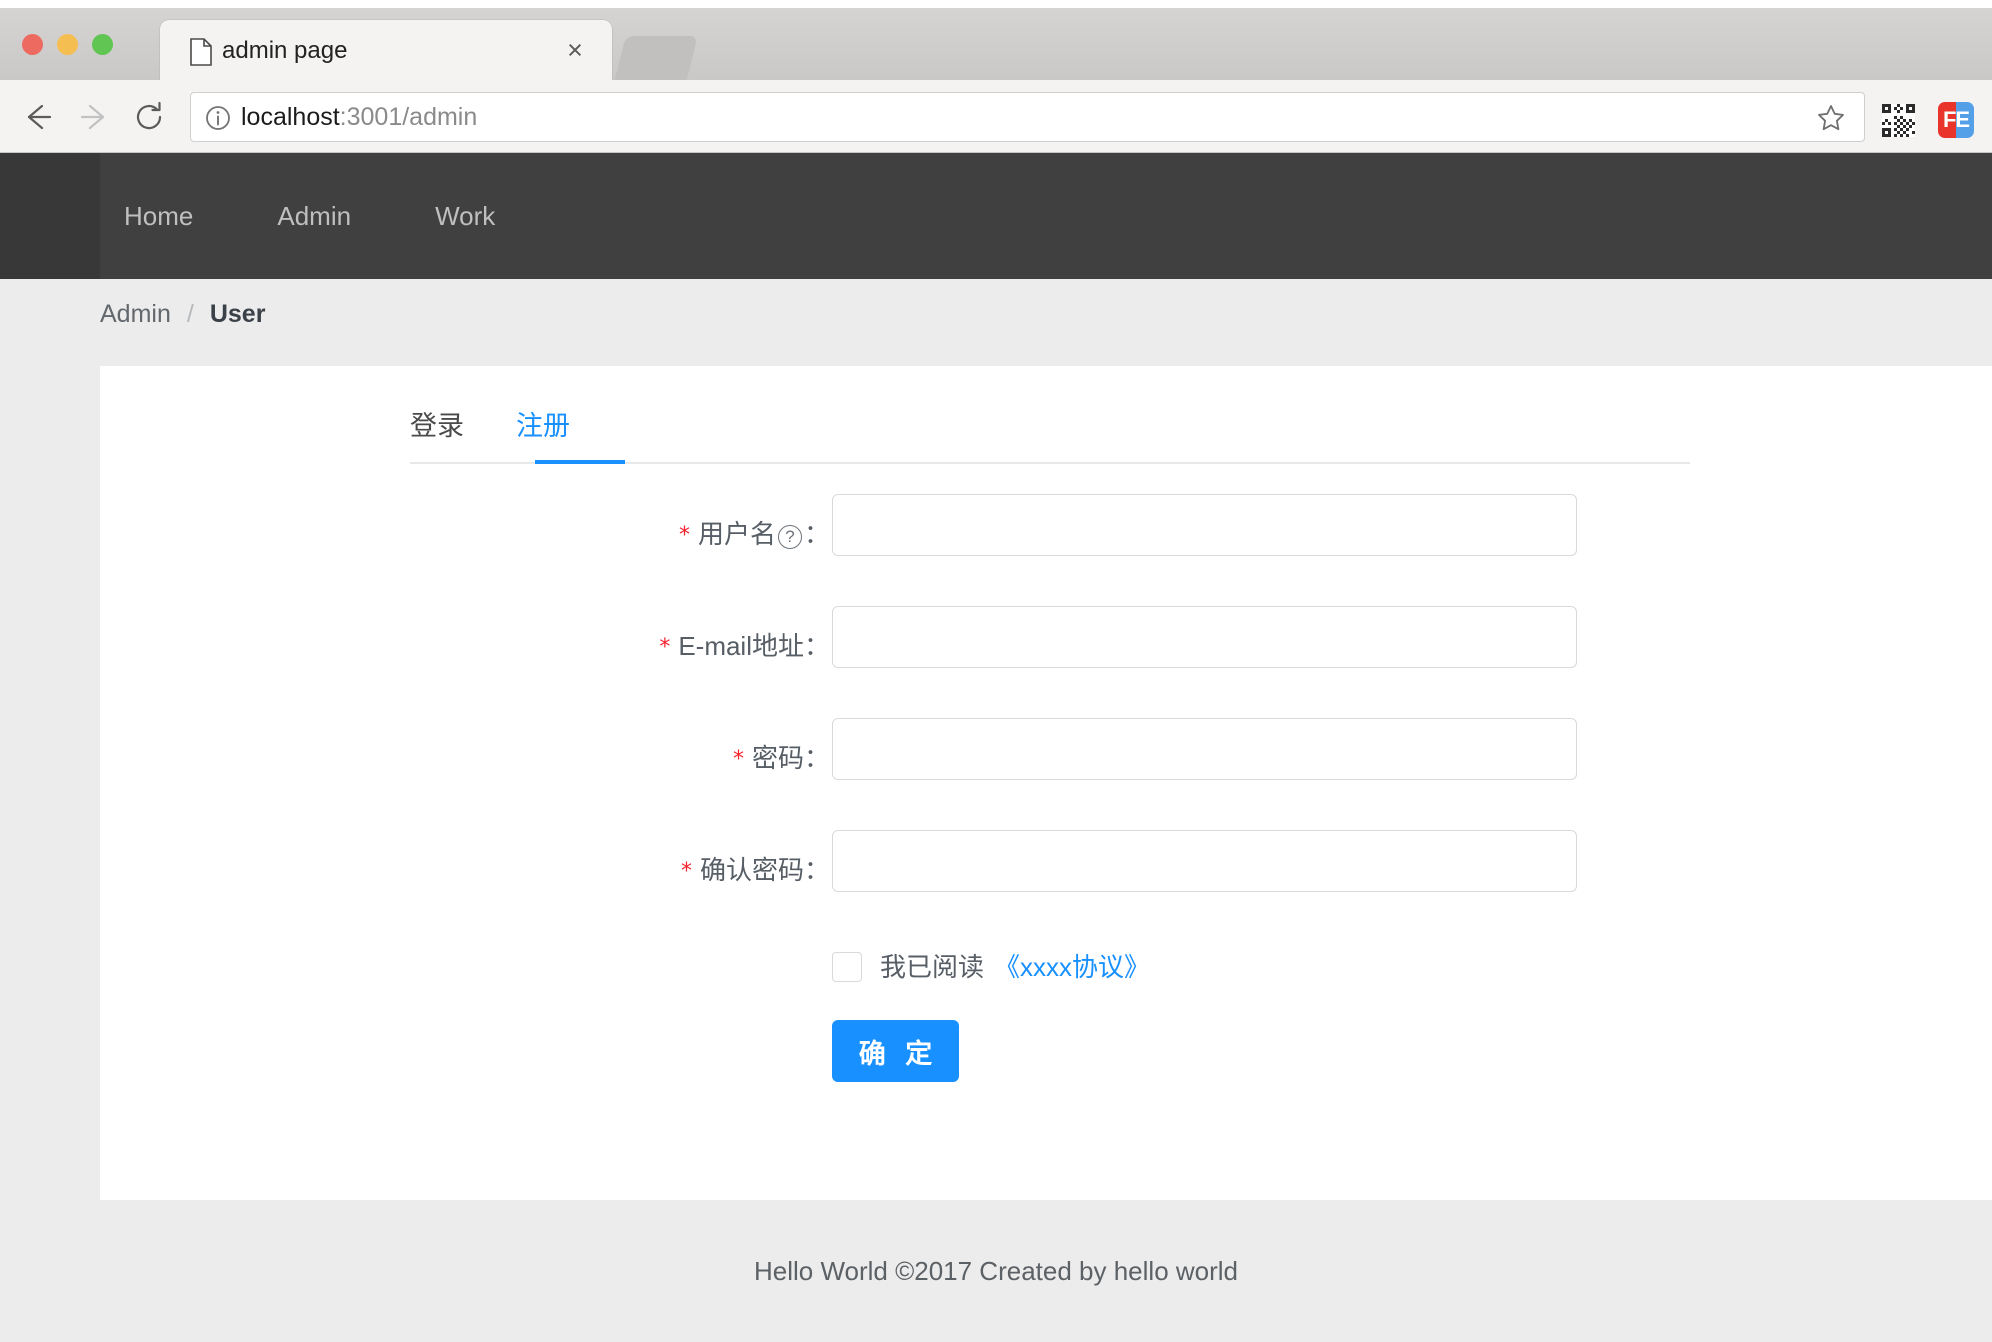 The image size is (1992, 1342). Describe the element at coordinates (1204, 749) in the screenshot. I see `password-input` at that location.